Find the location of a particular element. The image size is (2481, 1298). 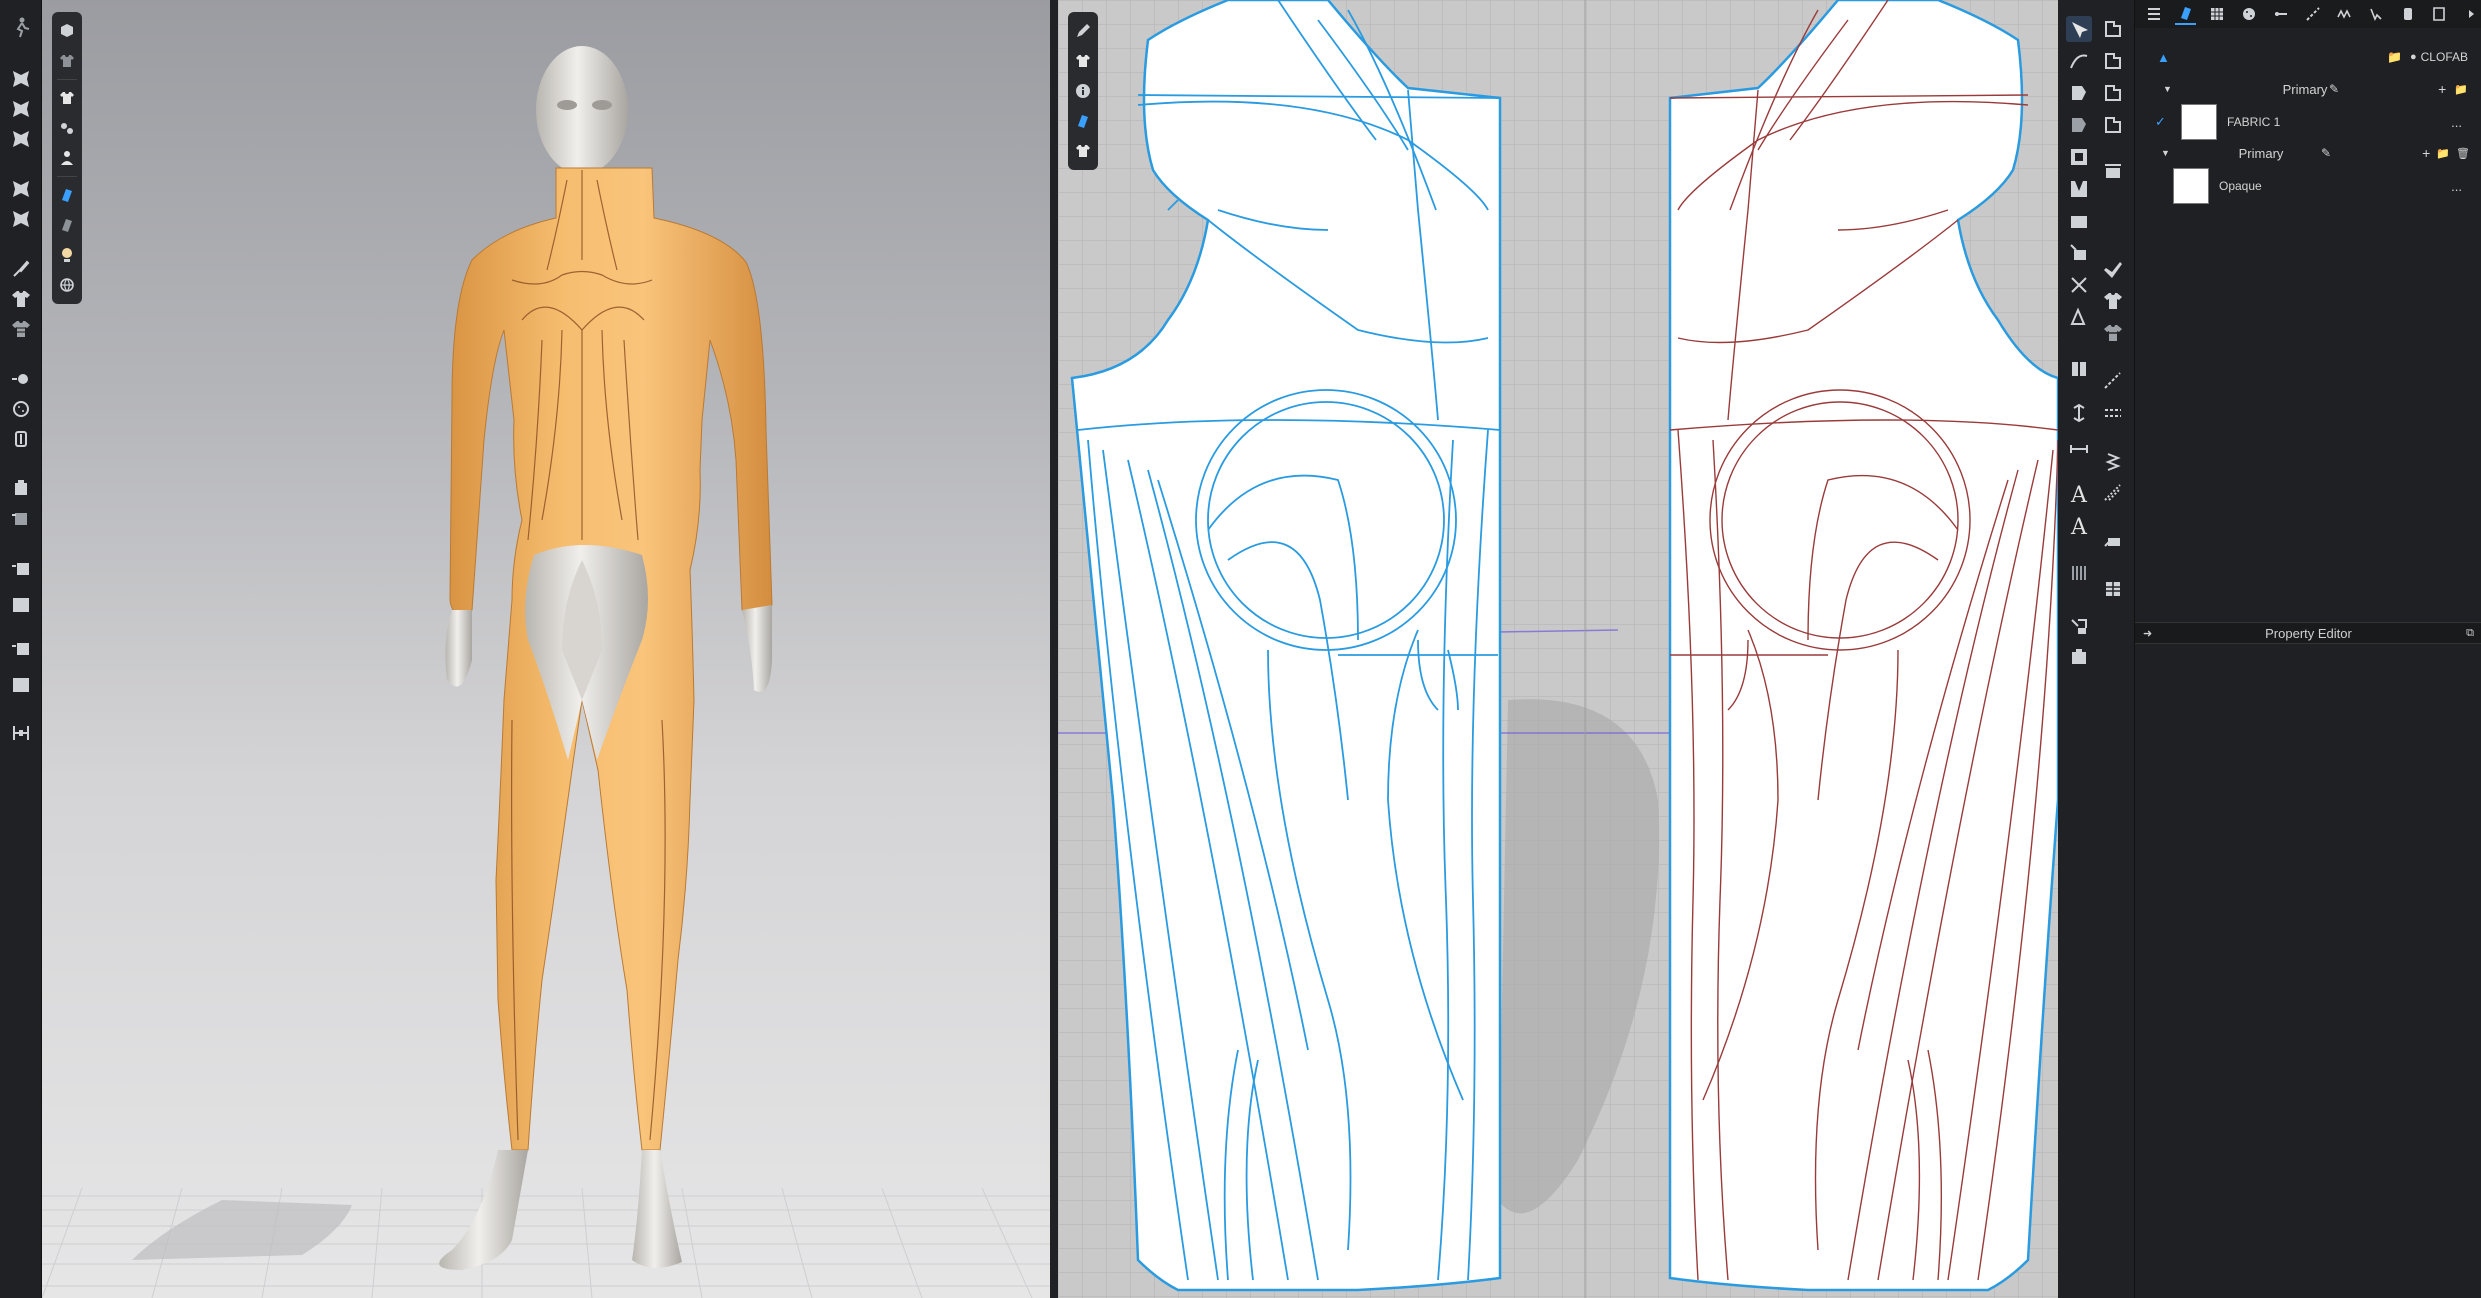

list-icon is located at coordinates (2154, 14).